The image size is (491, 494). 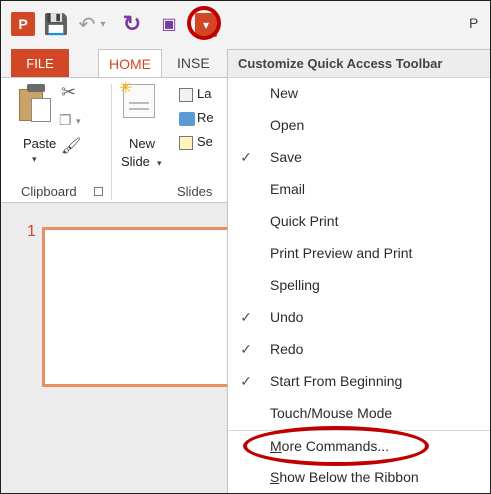 What do you see at coordinates (41, 110) in the screenshot?
I see `clipboard-paper-shape` at bounding box center [41, 110].